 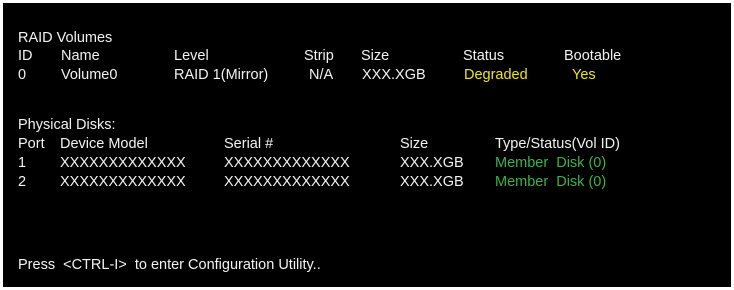 I want to click on volume-strip: N/A, so click(x=321, y=75).